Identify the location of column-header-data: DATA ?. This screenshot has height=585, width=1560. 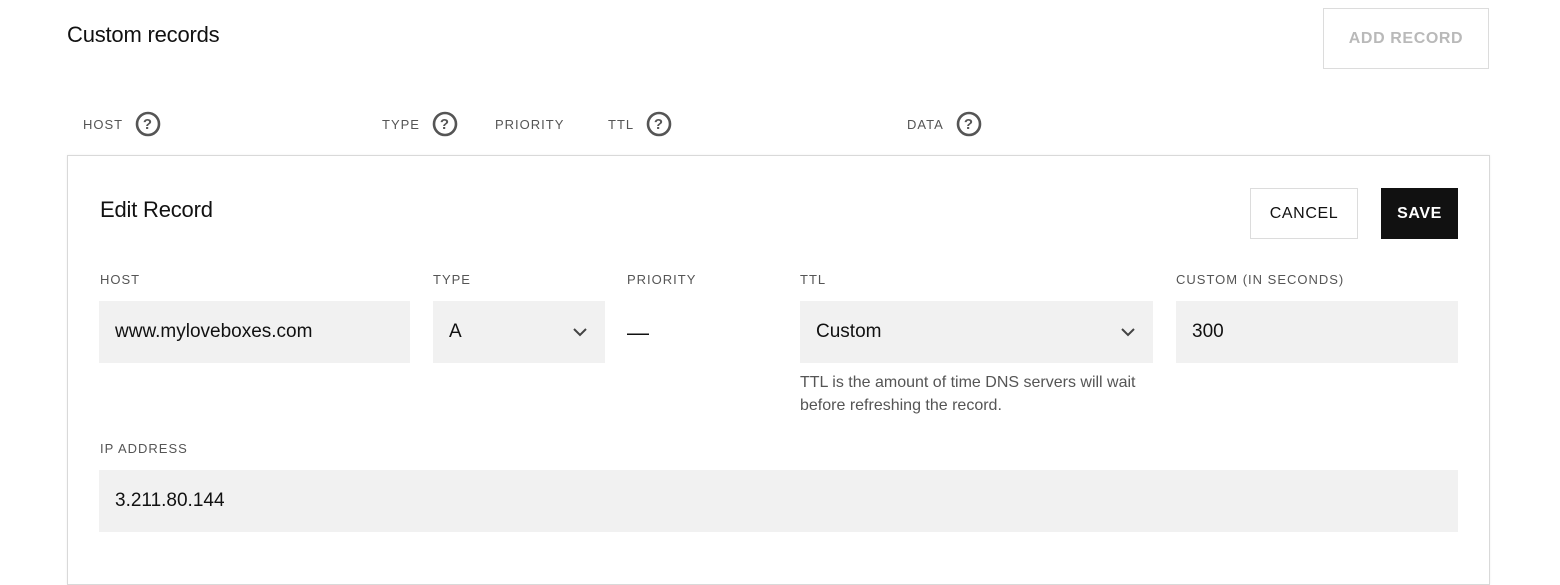
(944, 124).